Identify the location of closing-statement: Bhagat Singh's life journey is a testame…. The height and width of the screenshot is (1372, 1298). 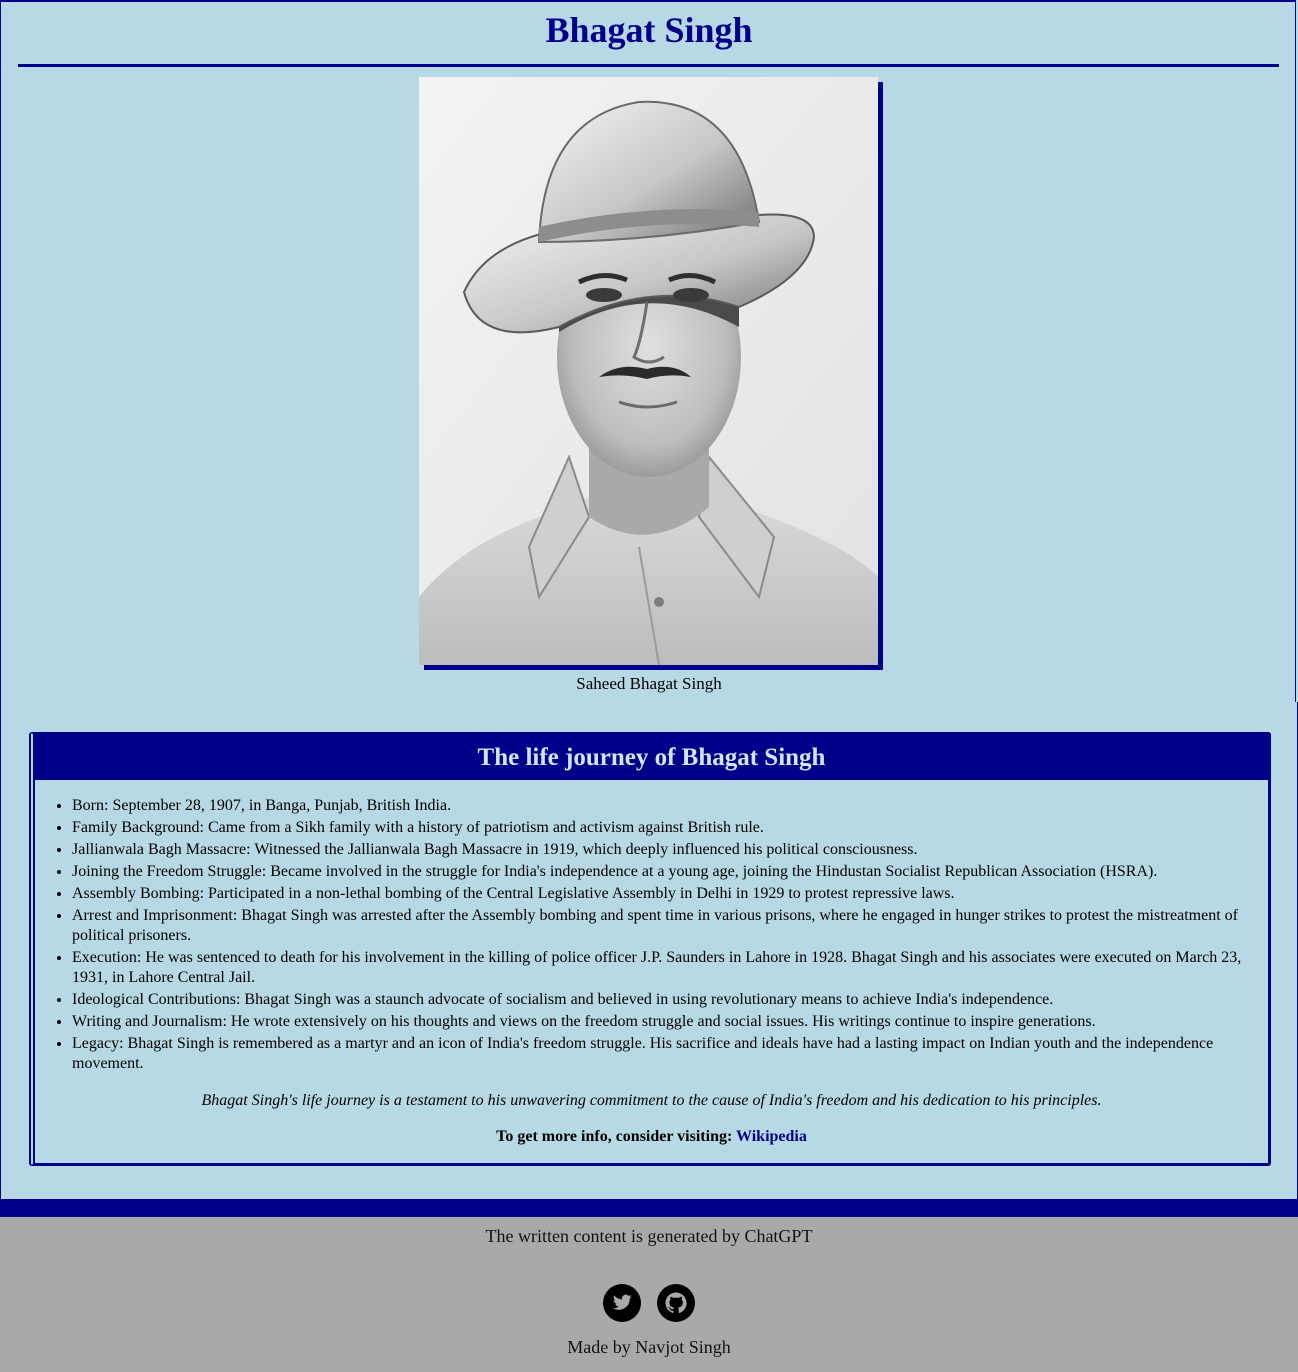
(651, 1100).